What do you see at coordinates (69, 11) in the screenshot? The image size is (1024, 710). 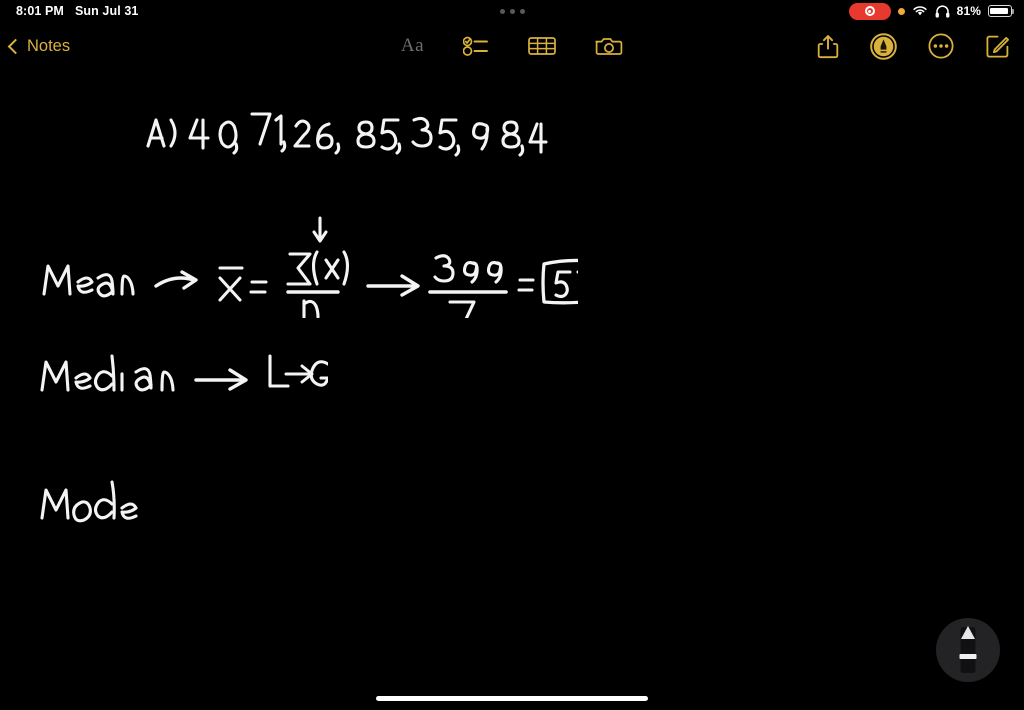 I see `status-bar-left: 8:01 PM Sun Jul 31` at bounding box center [69, 11].